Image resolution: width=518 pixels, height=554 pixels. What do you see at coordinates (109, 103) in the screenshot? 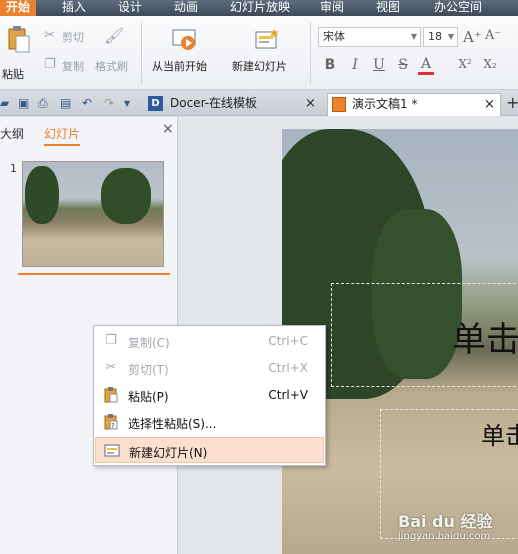
I see `redo-icon: ↷` at bounding box center [109, 103].